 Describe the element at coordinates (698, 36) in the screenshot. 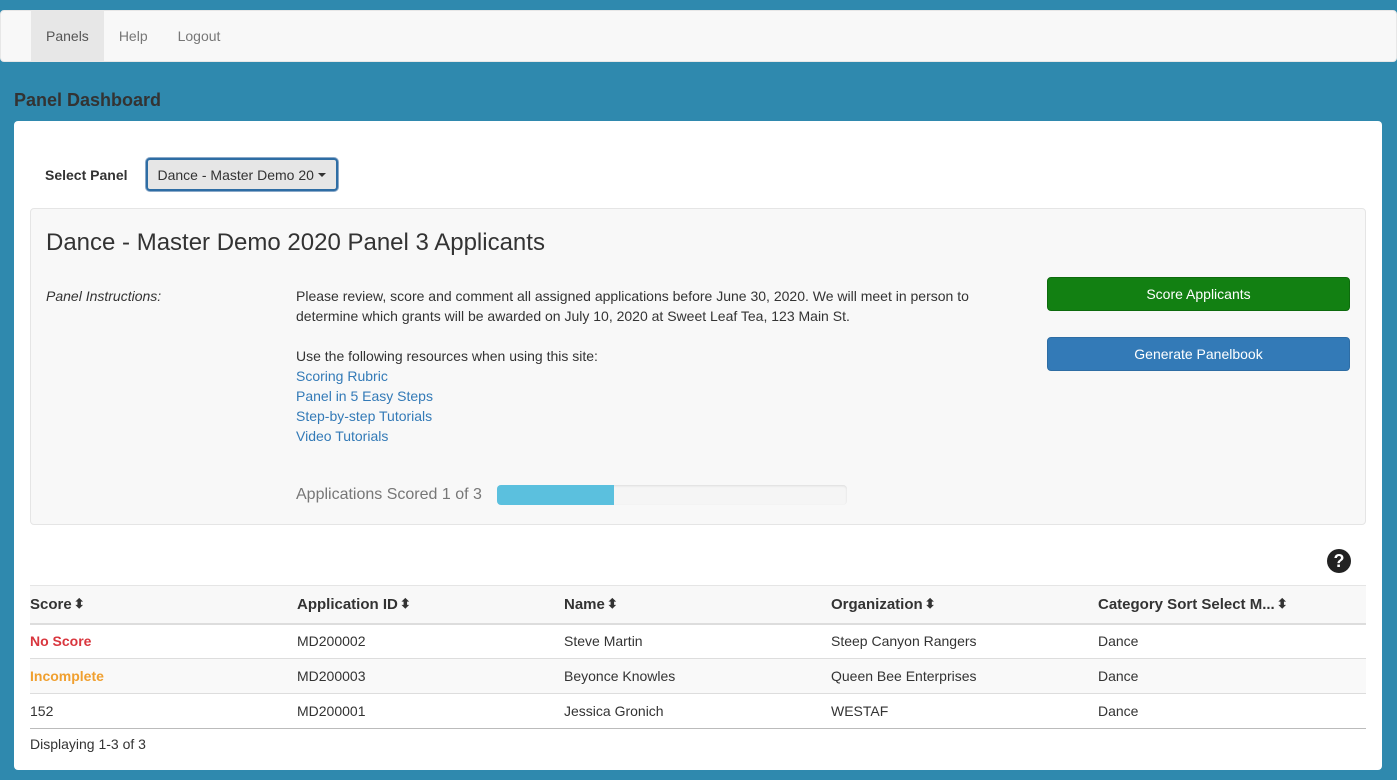

I see `top-navbar: Panels Help Logout` at that location.